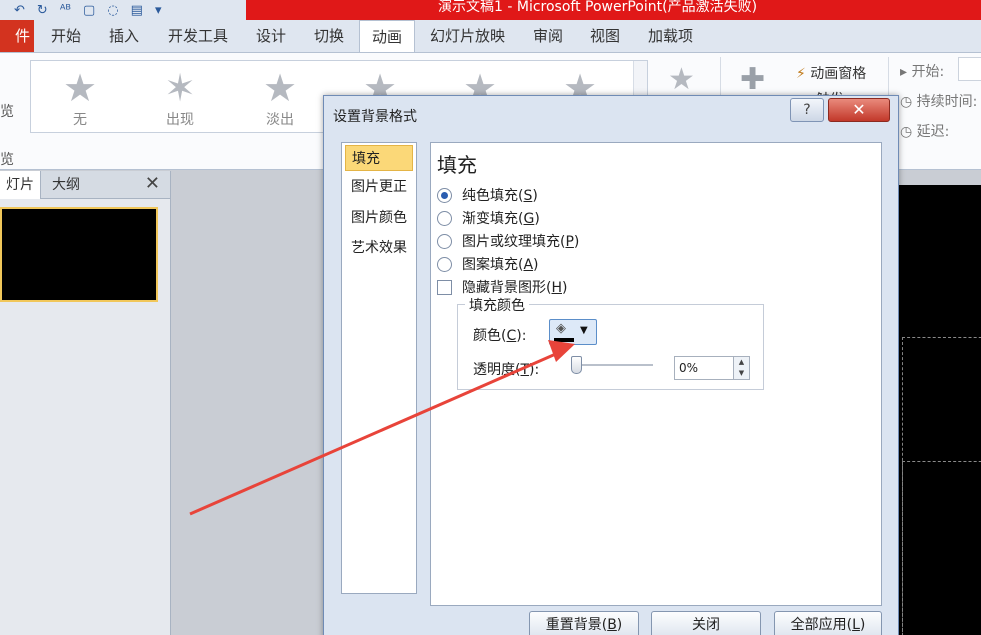  Describe the element at coordinates (500, 336) in the screenshot. I see `color-label: 颜色(C):` at that location.